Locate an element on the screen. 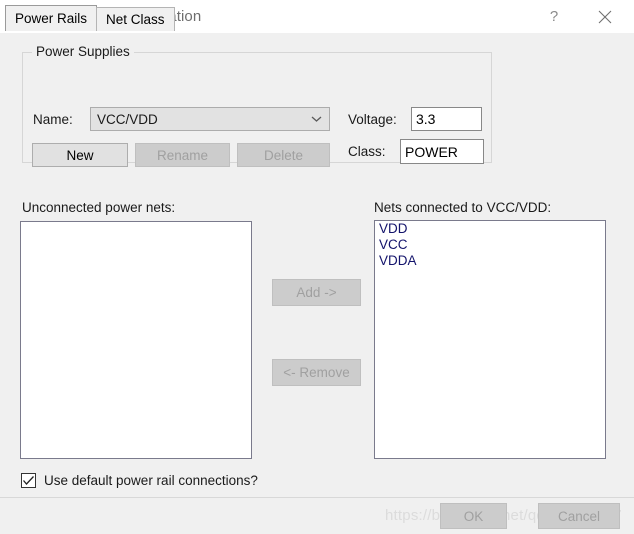  power-supplies-group-title: Power Supplies is located at coordinates (83, 51).